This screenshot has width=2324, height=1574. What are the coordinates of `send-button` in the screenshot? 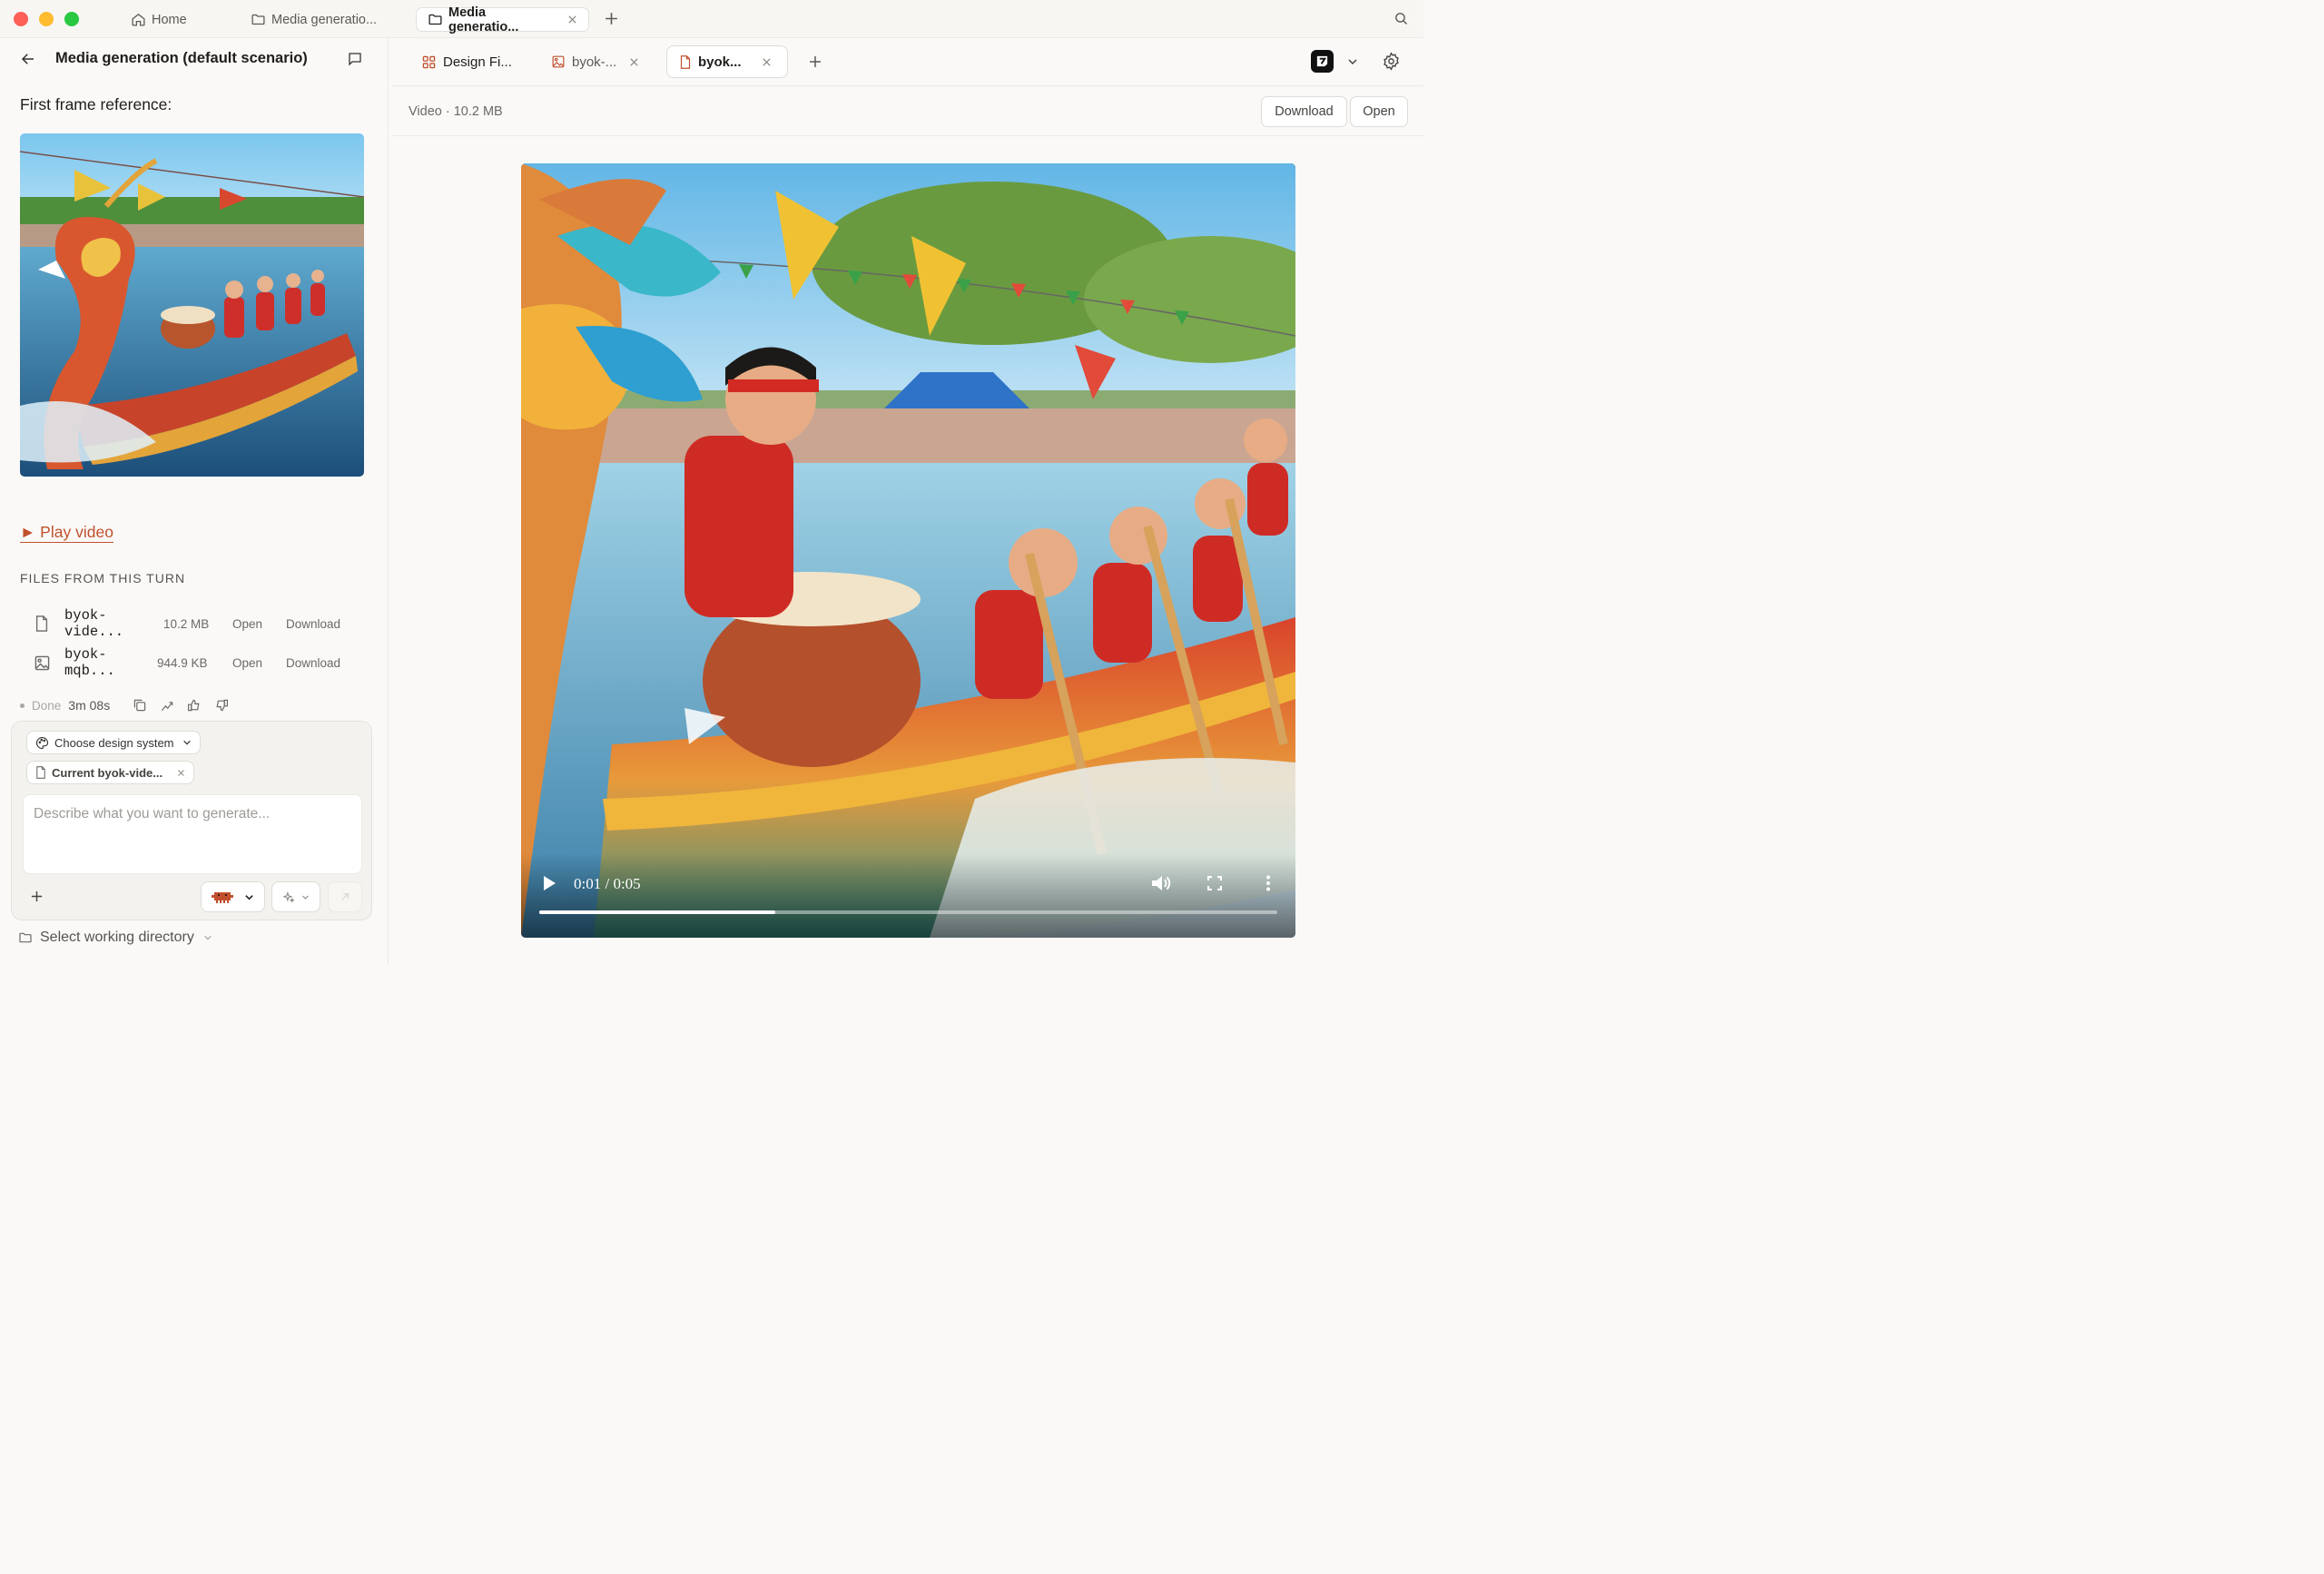 It's located at (345, 896).